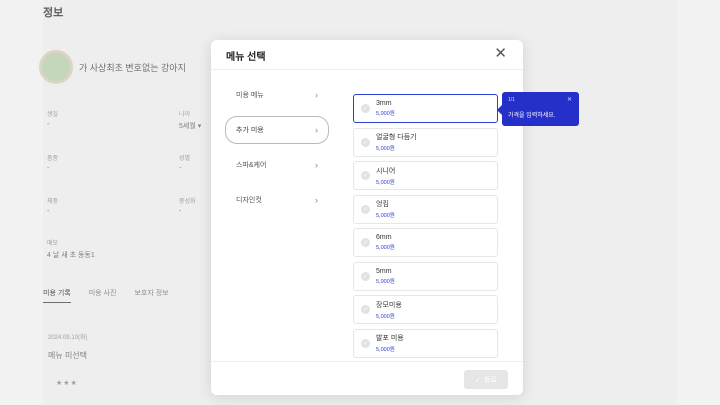  I want to click on category-item: 디자인컷 ›, so click(277, 200).